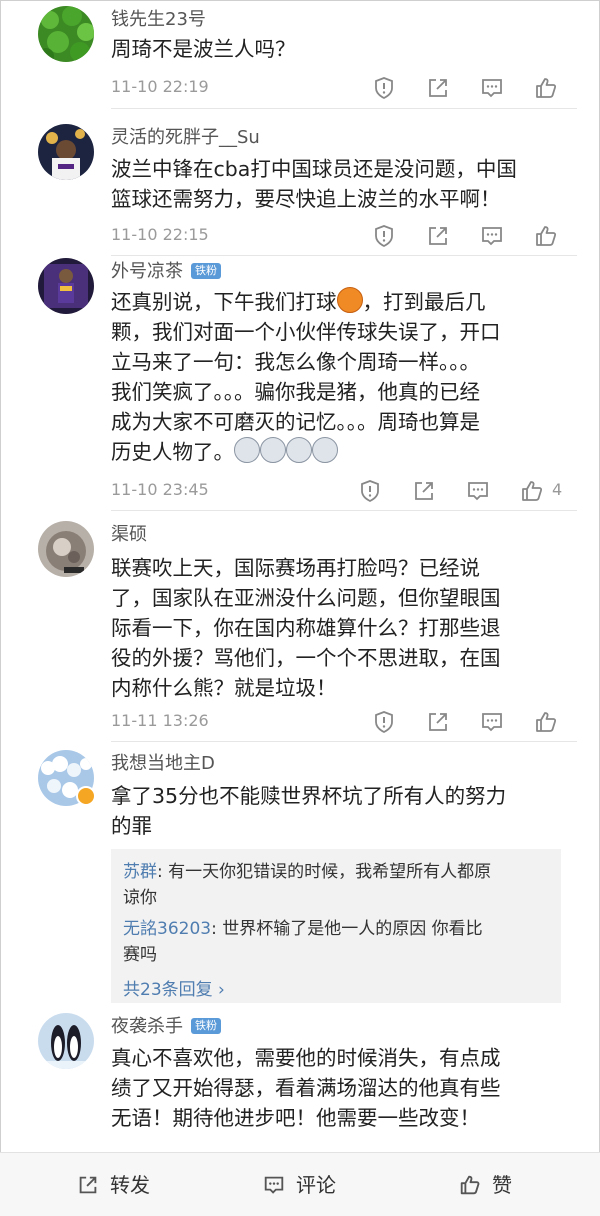  What do you see at coordinates (140, 955) in the screenshot?
I see `reply-text: 赛吗` at bounding box center [140, 955].